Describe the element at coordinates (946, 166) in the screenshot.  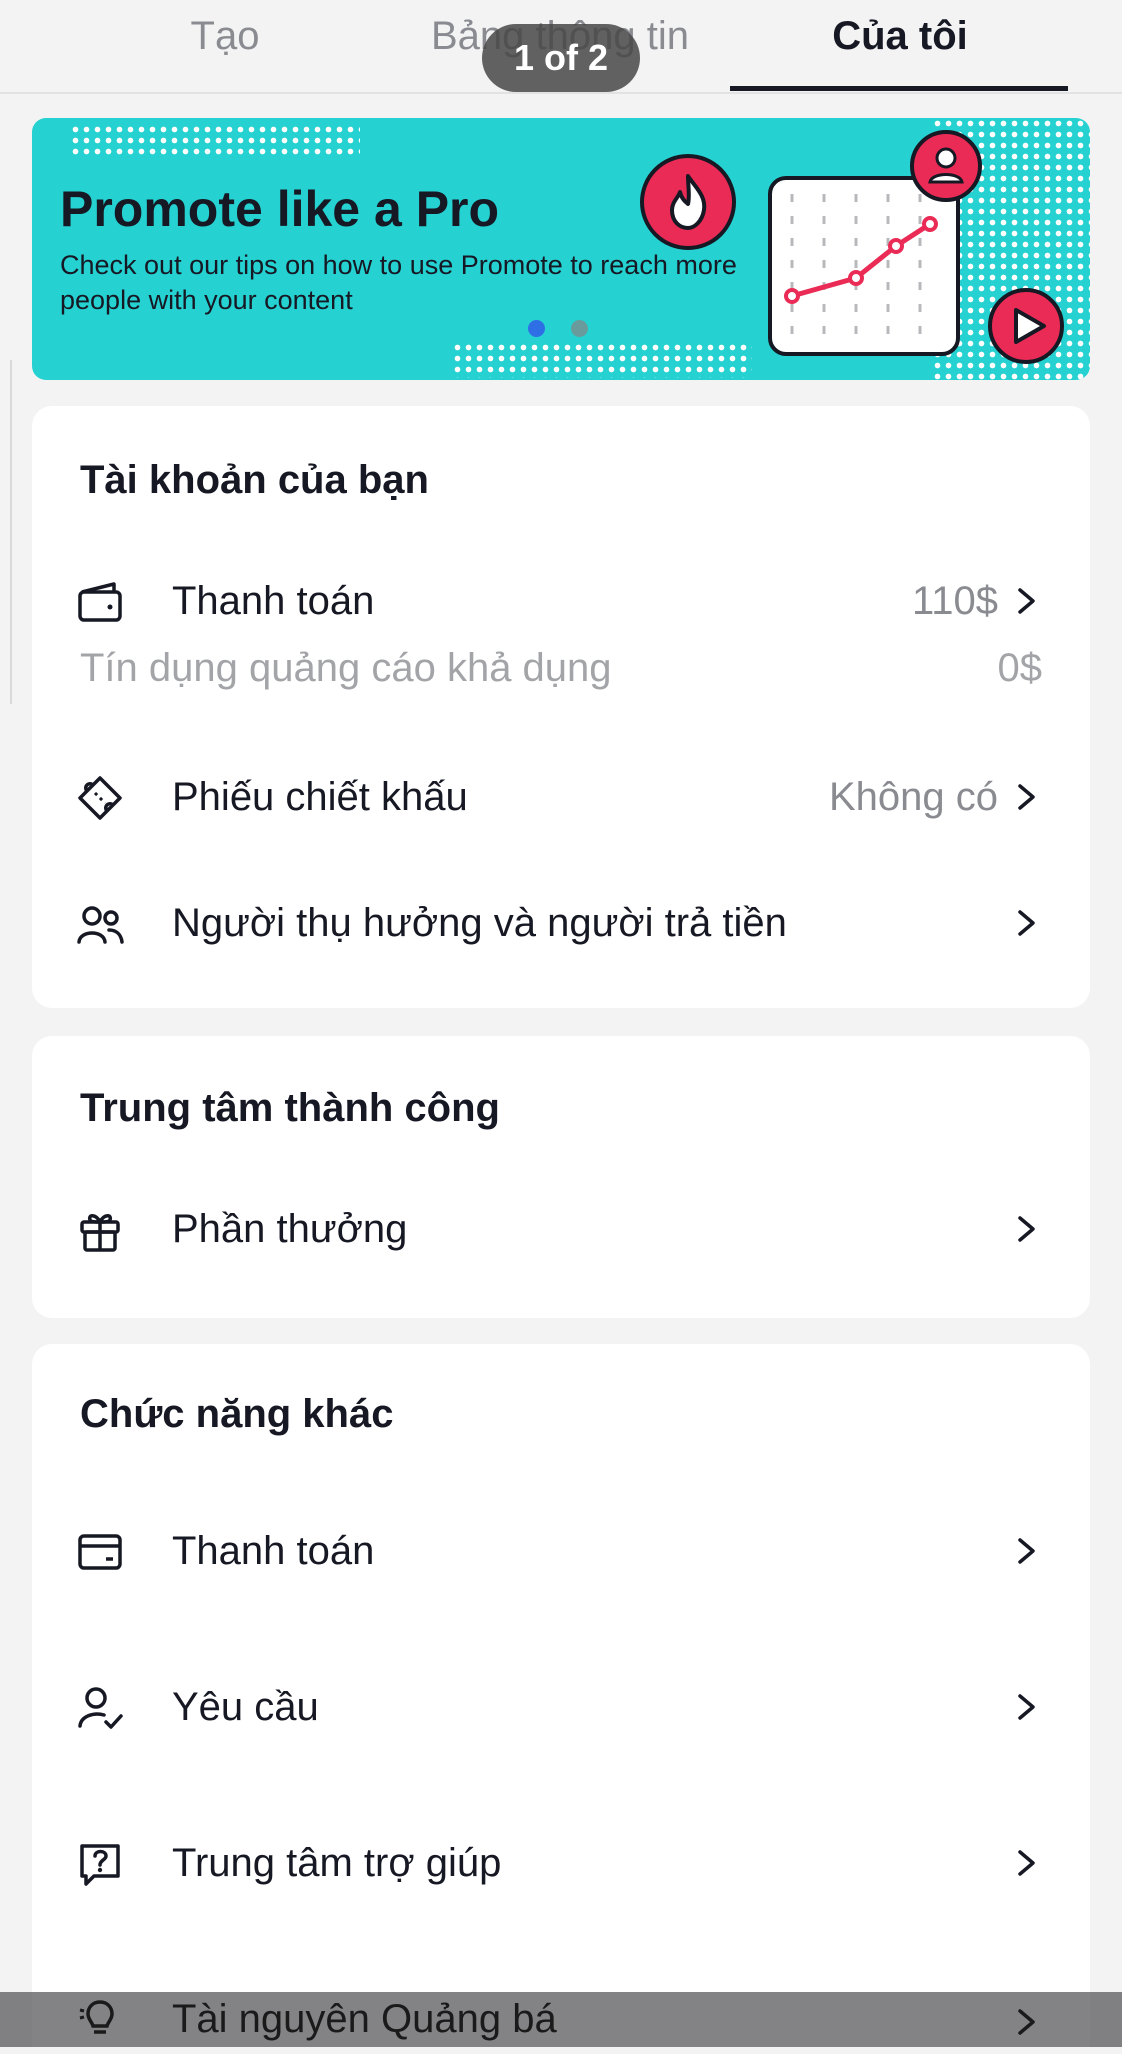
I see `person-icon` at that location.